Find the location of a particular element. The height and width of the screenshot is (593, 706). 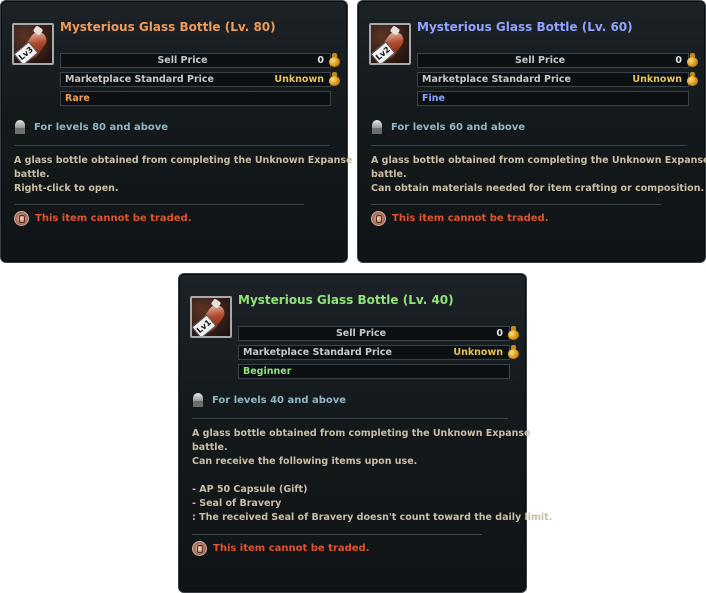

grade-row: Fine is located at coordinates (553, 98).